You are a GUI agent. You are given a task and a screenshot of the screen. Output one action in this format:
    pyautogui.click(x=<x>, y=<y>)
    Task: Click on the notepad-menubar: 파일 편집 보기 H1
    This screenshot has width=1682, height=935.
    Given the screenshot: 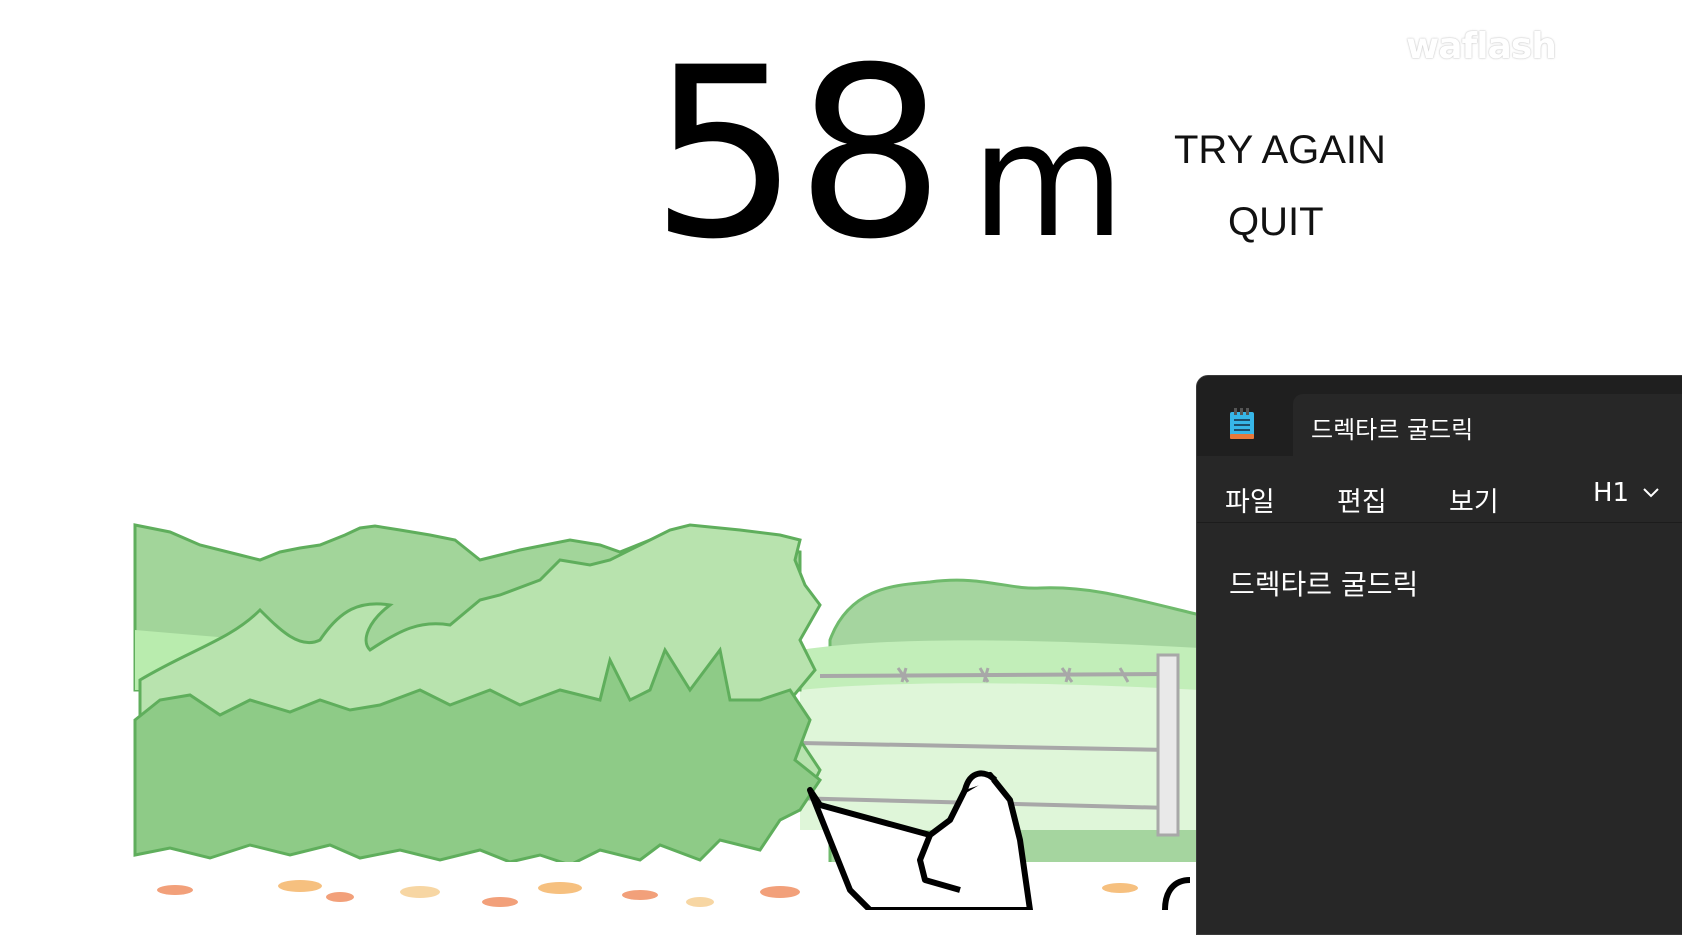 What is the action you would take?
    pyautogui.click(x=1439, y=489)
    